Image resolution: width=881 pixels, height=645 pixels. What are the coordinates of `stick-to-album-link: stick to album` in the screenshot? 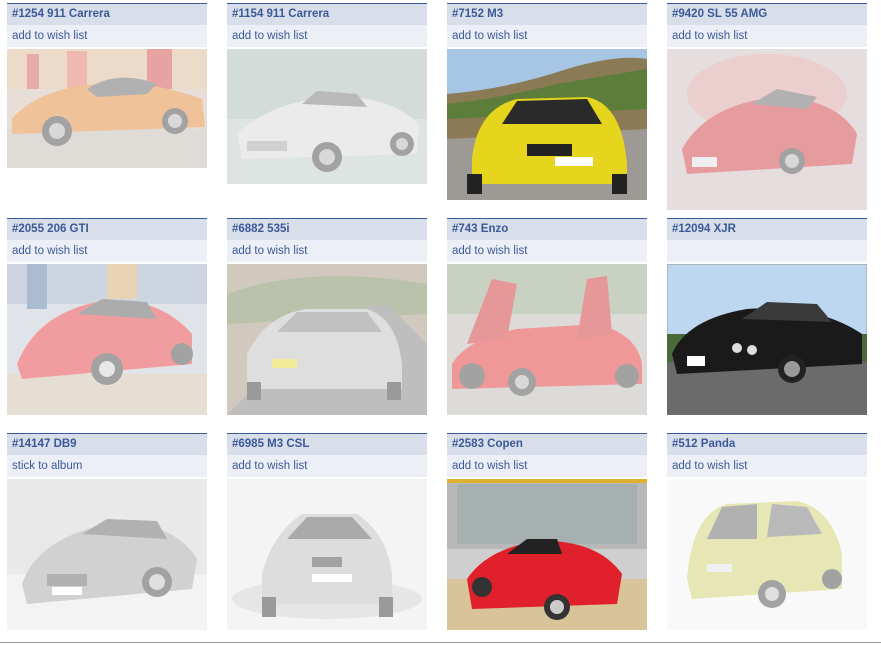 It's located at (107, 466).